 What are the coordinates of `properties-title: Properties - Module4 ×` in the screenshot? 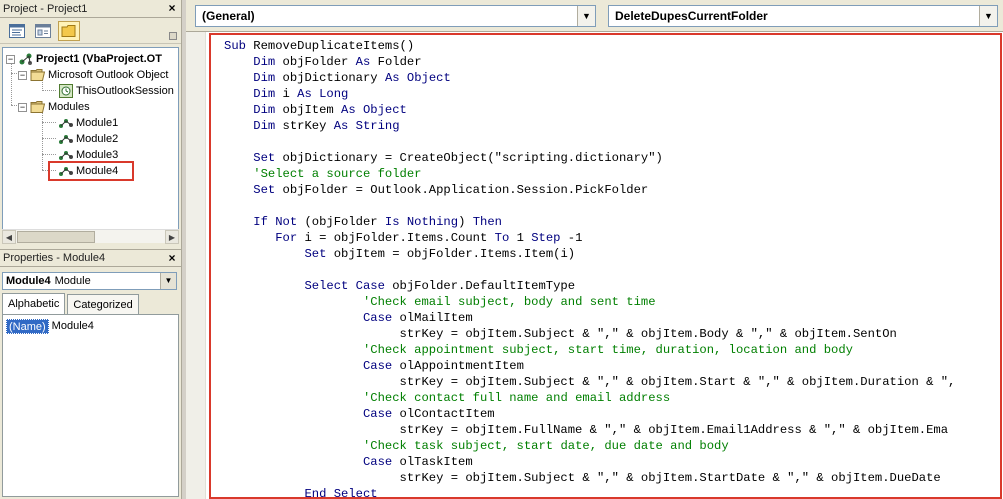 It's located at (90, 258).